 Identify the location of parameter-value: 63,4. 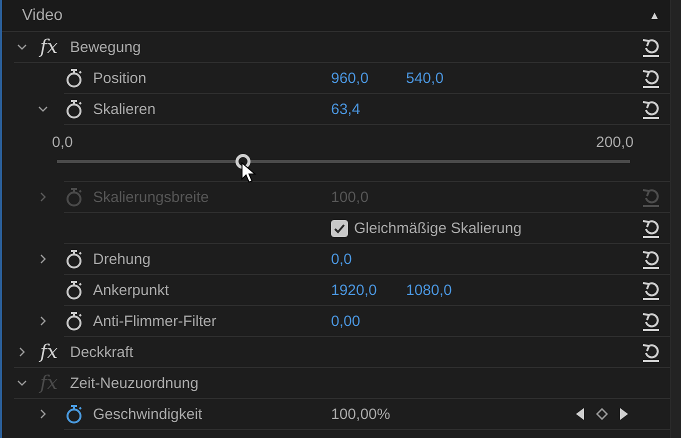
(368, 109).